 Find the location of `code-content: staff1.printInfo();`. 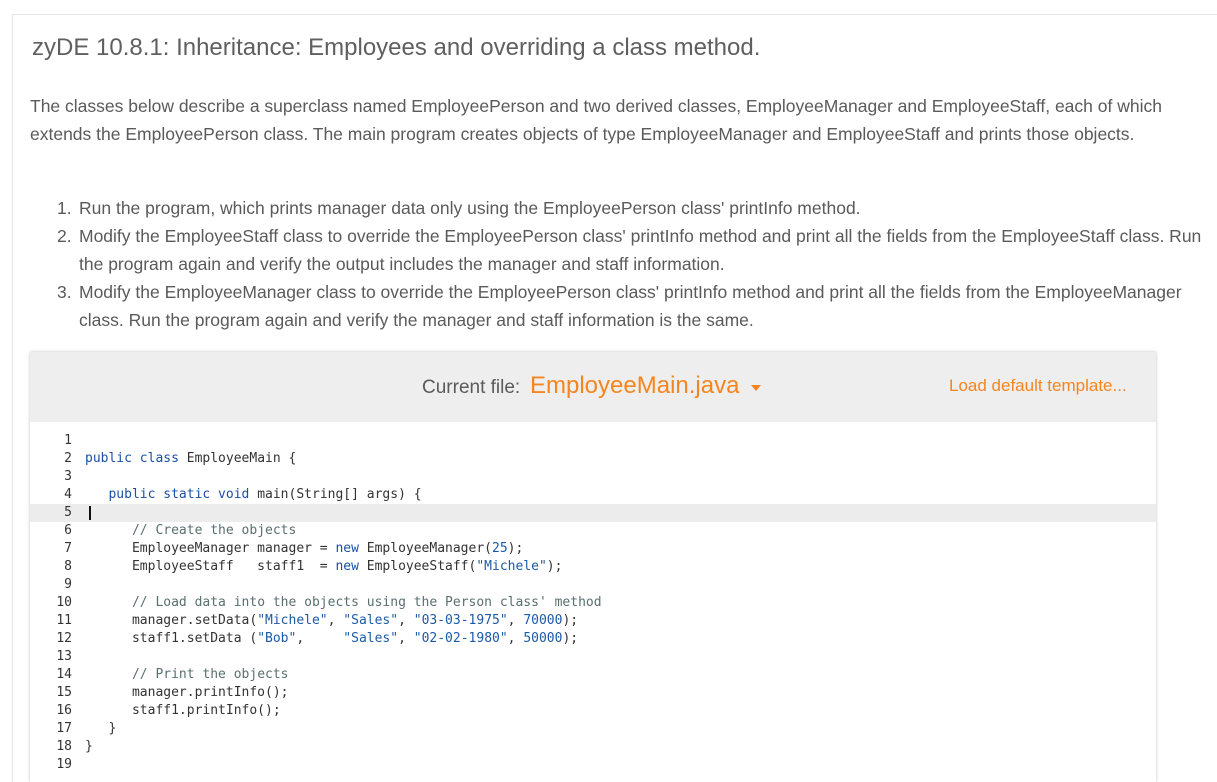

code-content: staff1.printInfo(); is located at coordinates (183, 711).